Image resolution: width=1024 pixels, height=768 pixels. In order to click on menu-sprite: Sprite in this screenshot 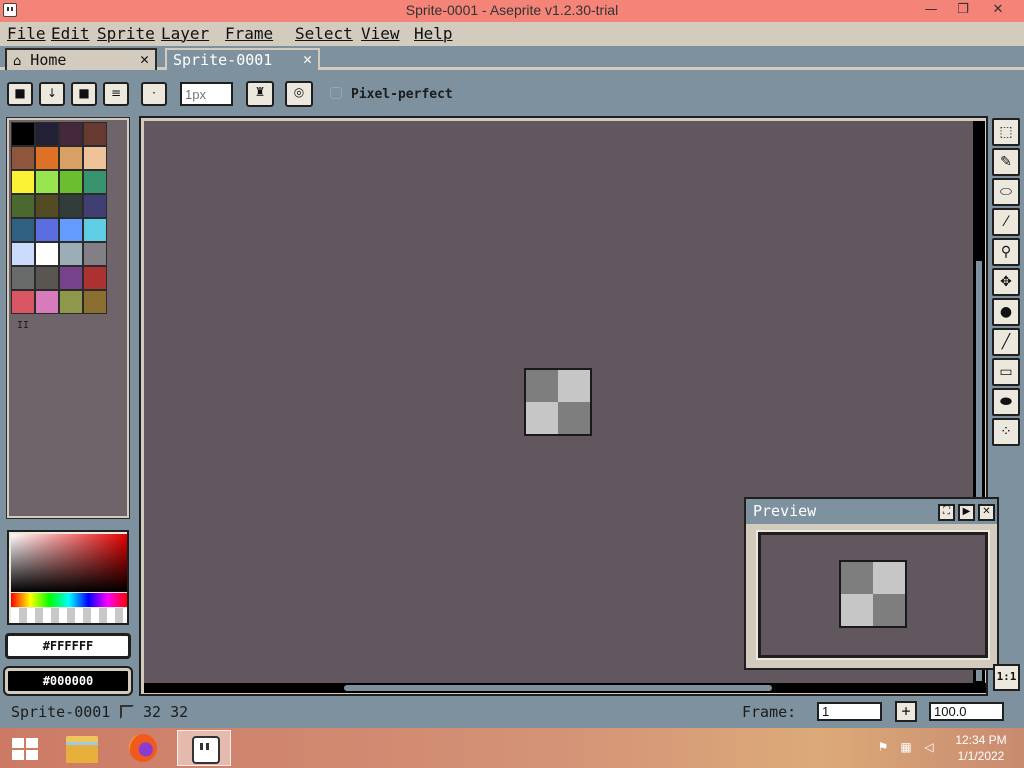, I will do `click(126, 33)`.